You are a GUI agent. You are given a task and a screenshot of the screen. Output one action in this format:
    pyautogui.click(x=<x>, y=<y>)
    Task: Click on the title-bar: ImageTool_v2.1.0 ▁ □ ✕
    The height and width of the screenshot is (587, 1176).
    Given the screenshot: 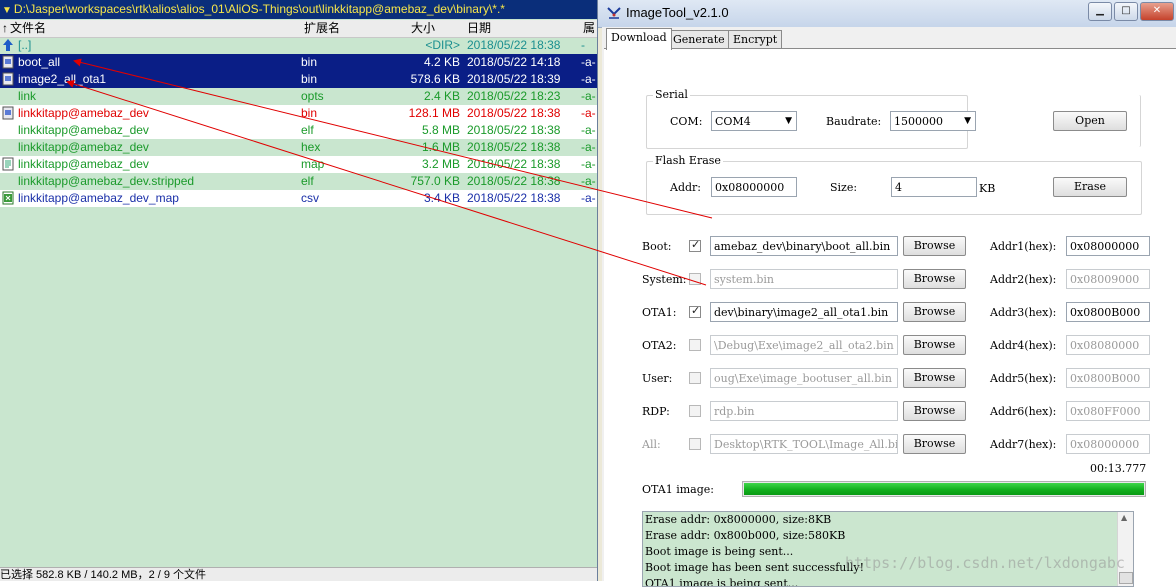 What is the action you would take?
    pyautogui.click(x=887, y=14)
    